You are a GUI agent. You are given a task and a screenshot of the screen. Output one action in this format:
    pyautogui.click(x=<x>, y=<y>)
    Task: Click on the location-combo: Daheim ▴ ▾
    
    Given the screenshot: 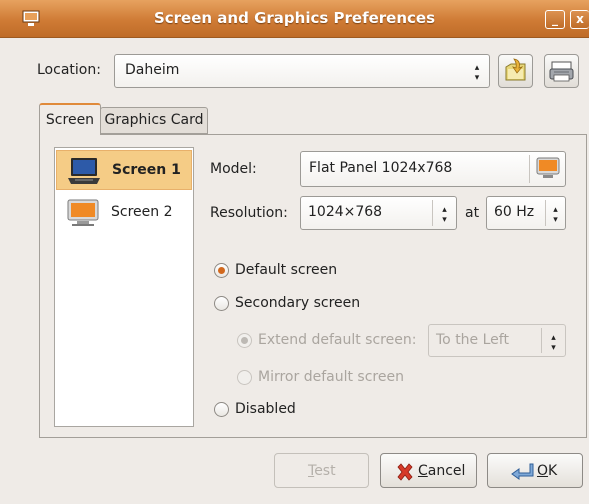 What is the action you would take?
    pyautogui.click(x=302, y=71)
    